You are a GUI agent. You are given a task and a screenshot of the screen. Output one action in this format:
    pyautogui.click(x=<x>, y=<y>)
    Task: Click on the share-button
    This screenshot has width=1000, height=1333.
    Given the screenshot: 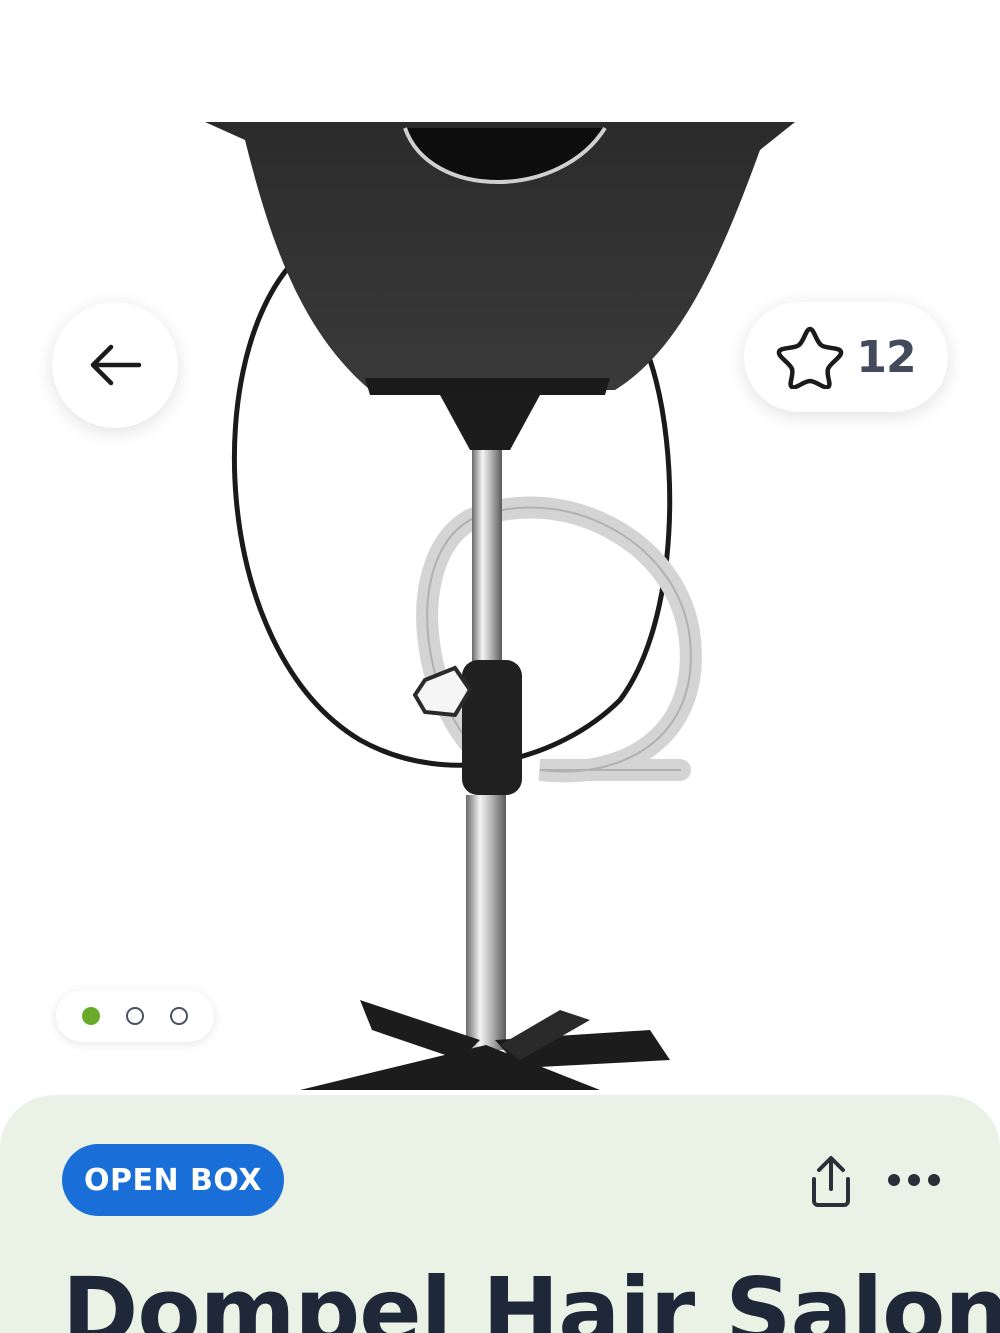 What is the action you would take?
    pyautogui.click(x=831, y=1181)
    